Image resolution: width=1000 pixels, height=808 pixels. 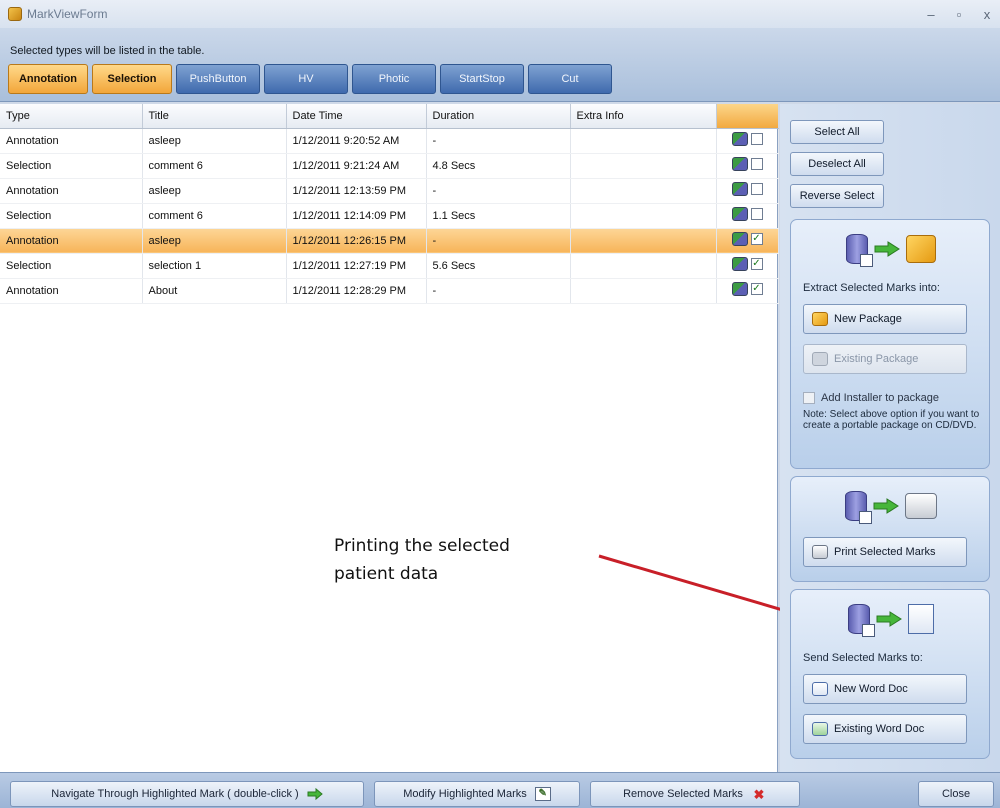 I want to click on cell-title: asleep, so click(x=214, y=241).